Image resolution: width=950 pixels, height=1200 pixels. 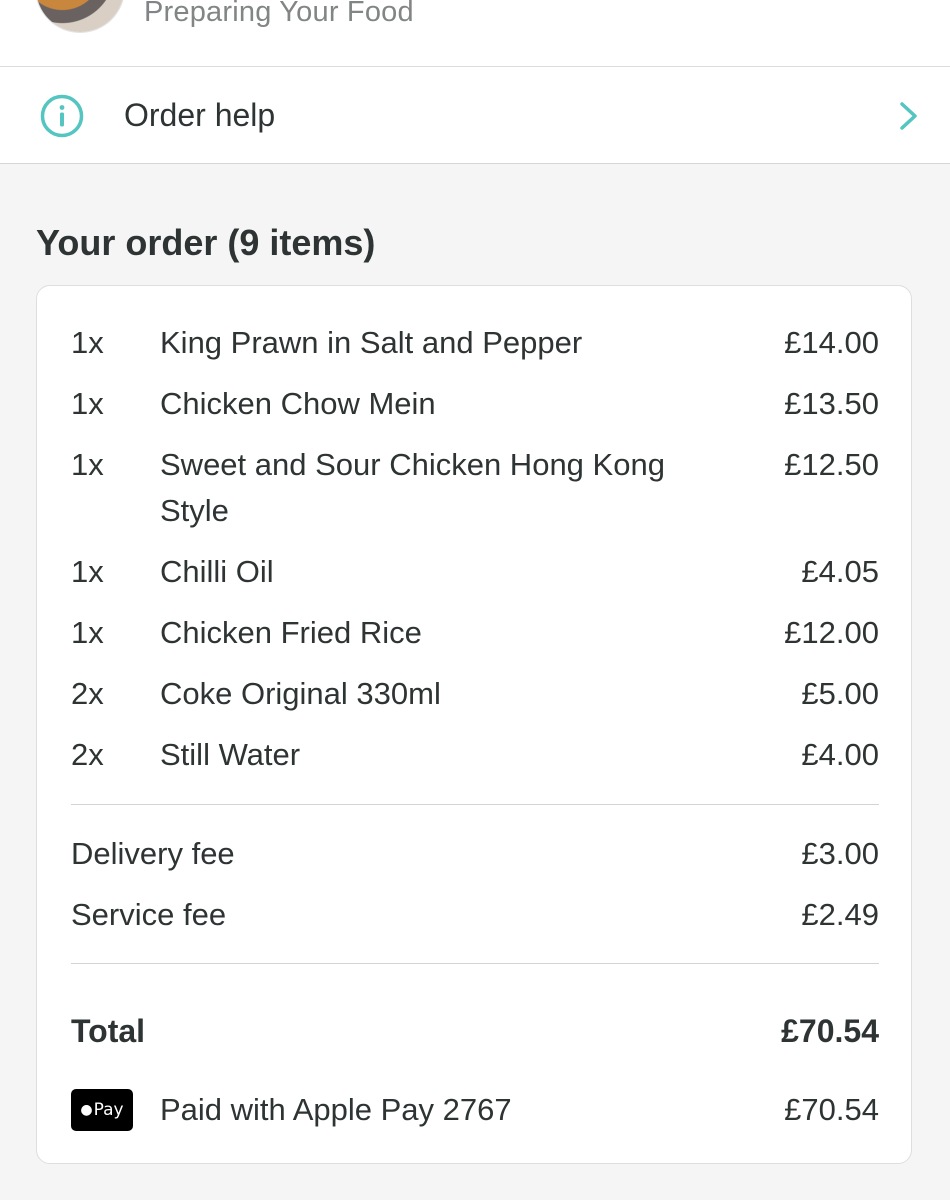 I want to click on total-amount: £70.54, so click(x=830, y=1031).